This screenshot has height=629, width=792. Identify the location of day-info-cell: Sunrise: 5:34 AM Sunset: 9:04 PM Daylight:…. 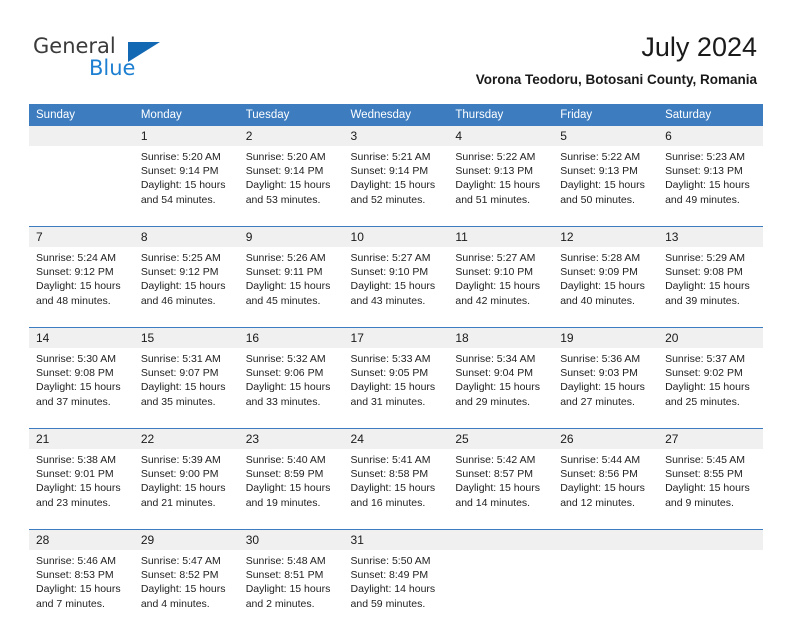
(501, 385).